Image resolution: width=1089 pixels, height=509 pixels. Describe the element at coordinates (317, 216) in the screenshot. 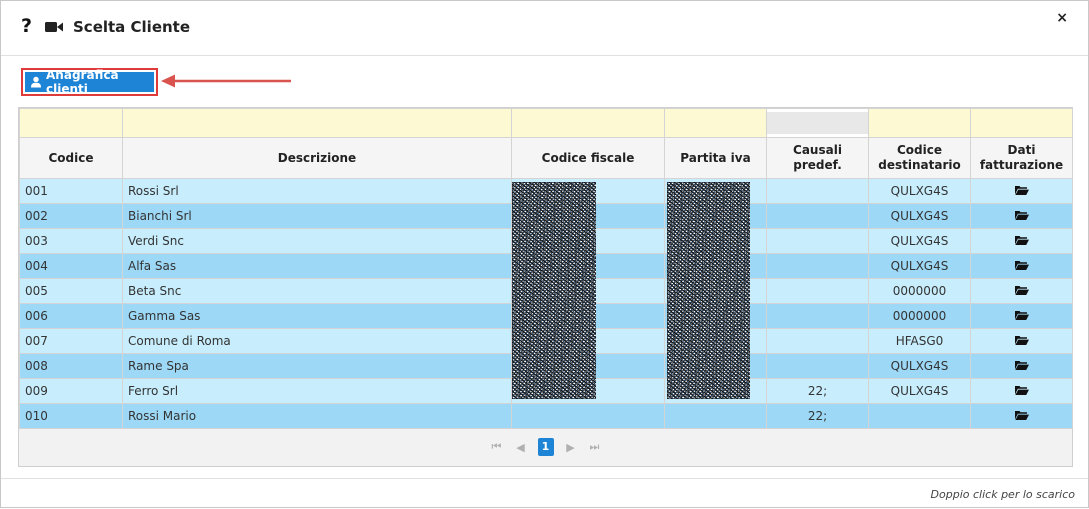

I see `cell-descrizione: Bianchi Srl` at that location.